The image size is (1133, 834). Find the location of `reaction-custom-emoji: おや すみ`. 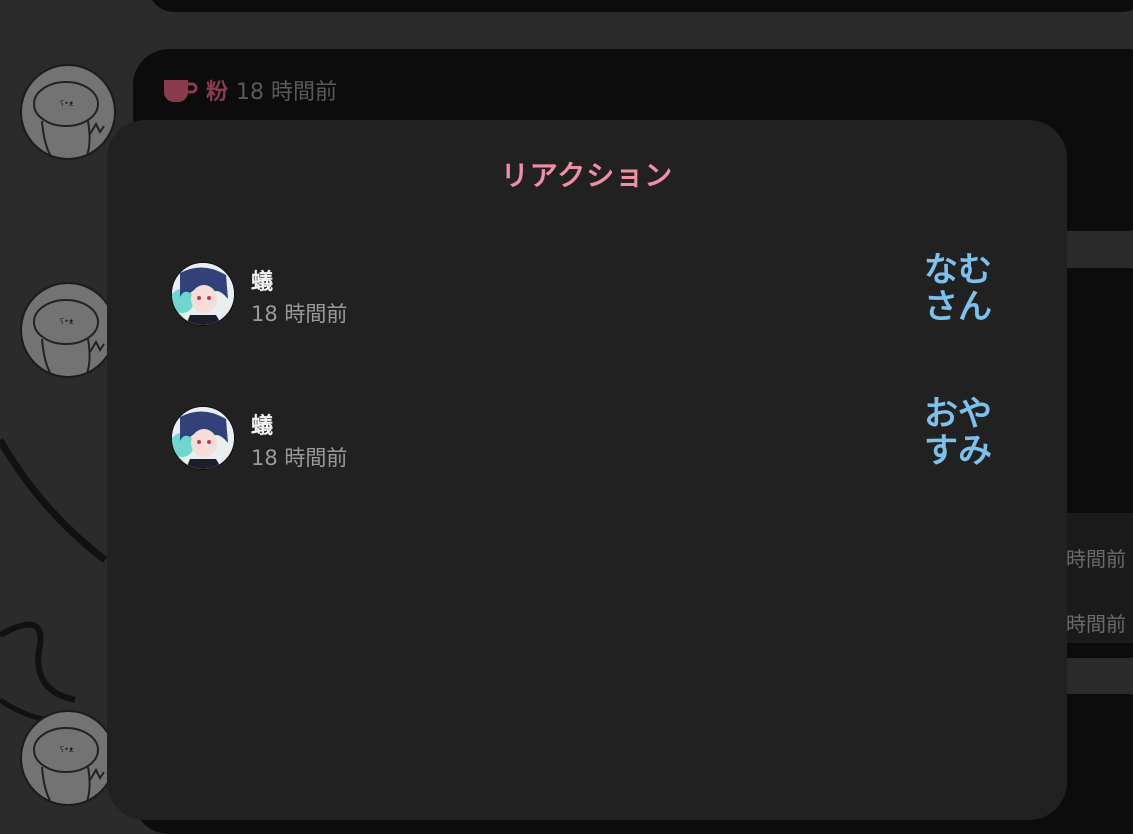

reaction-custom-emoji: おや すみ is located at coordinates (958, 433).